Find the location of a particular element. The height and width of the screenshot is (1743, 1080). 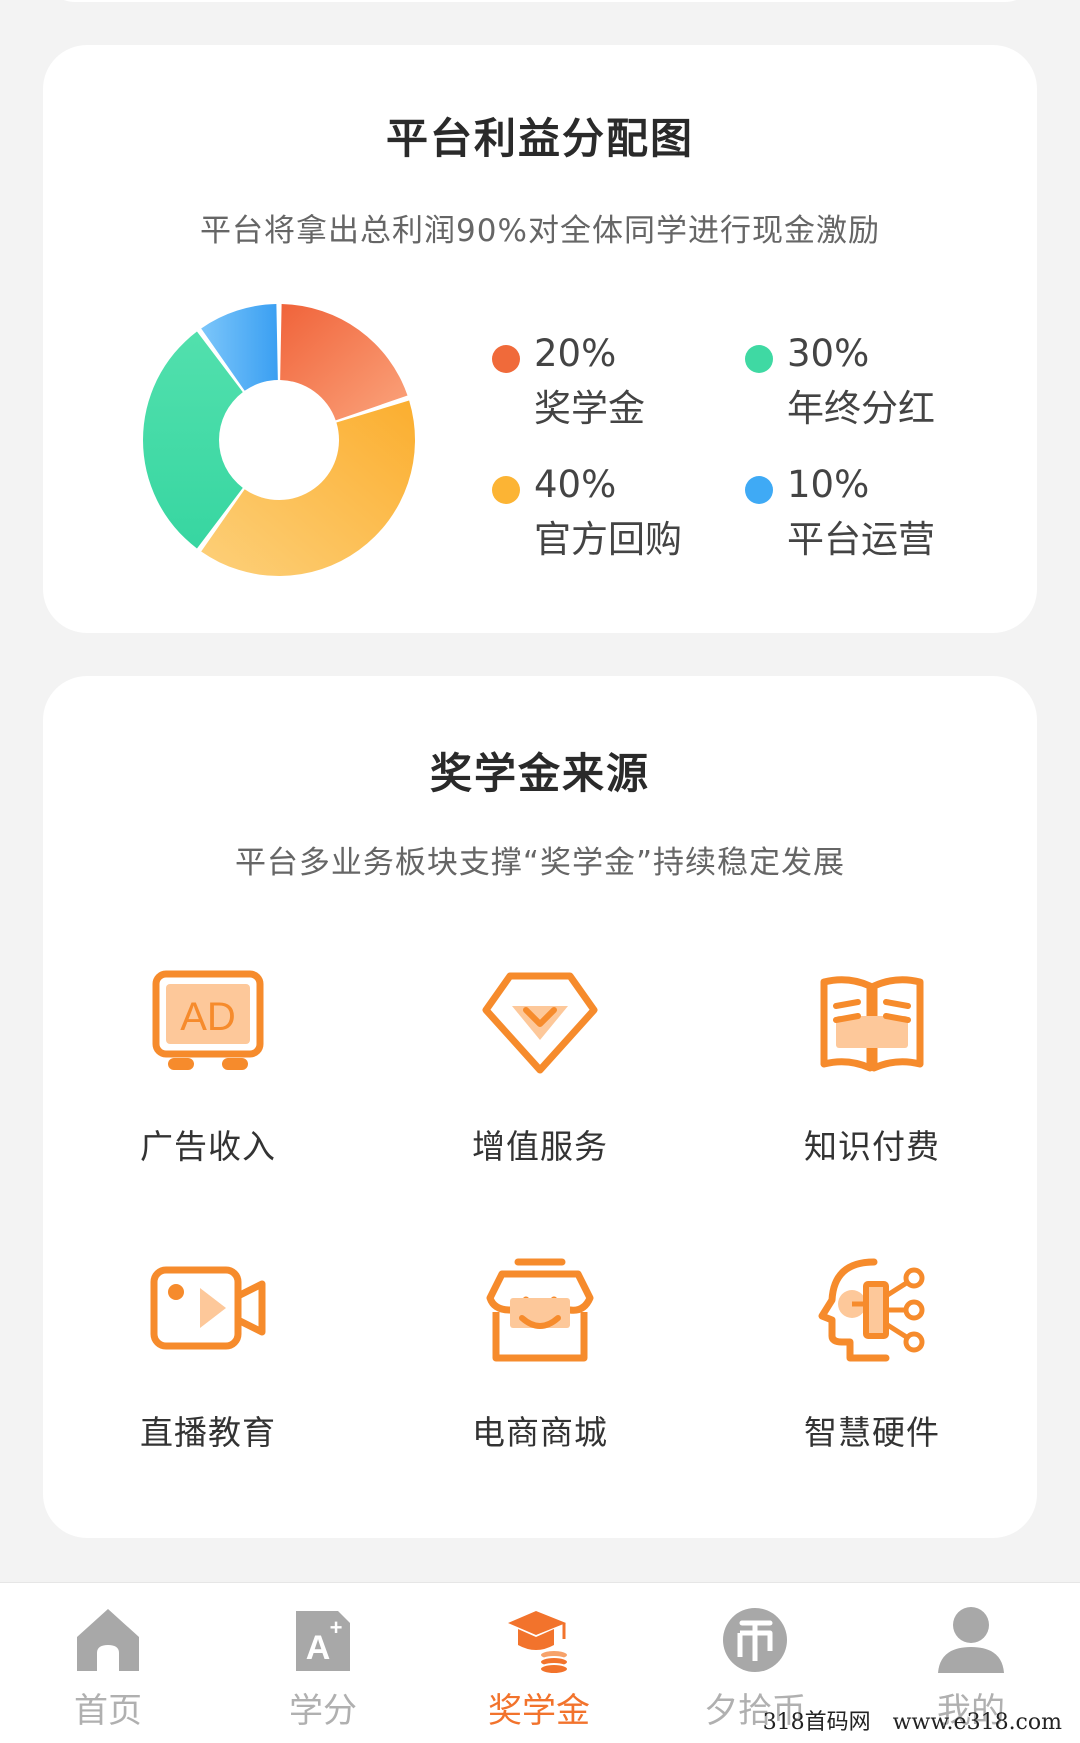

source-item-ecommerce: 电商商城 is located at coordinates (540, 1356).